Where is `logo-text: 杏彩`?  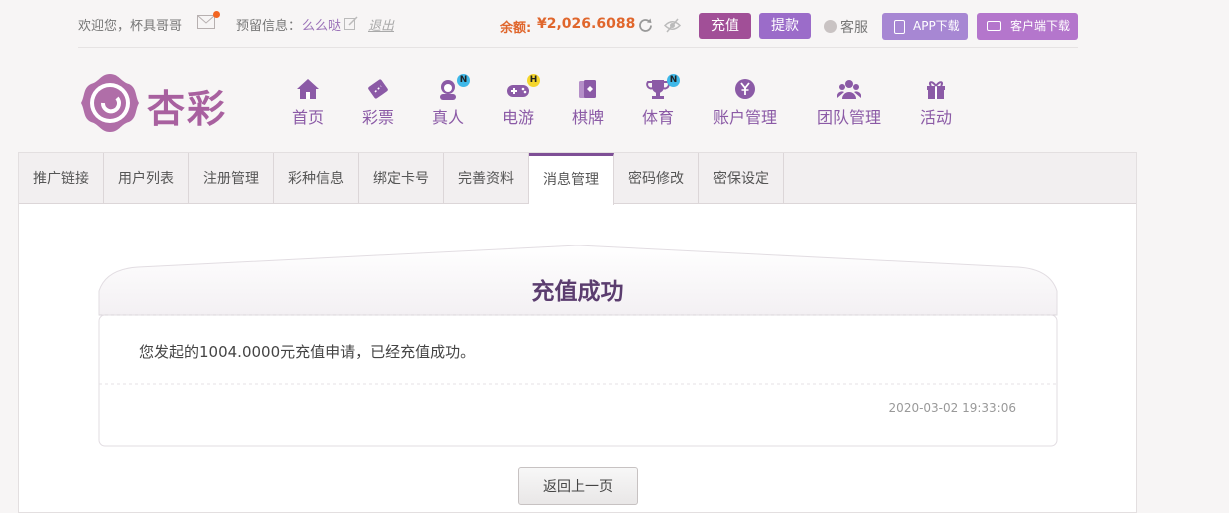
logo-text: 杏彩 is located at coordinates (187, 108).